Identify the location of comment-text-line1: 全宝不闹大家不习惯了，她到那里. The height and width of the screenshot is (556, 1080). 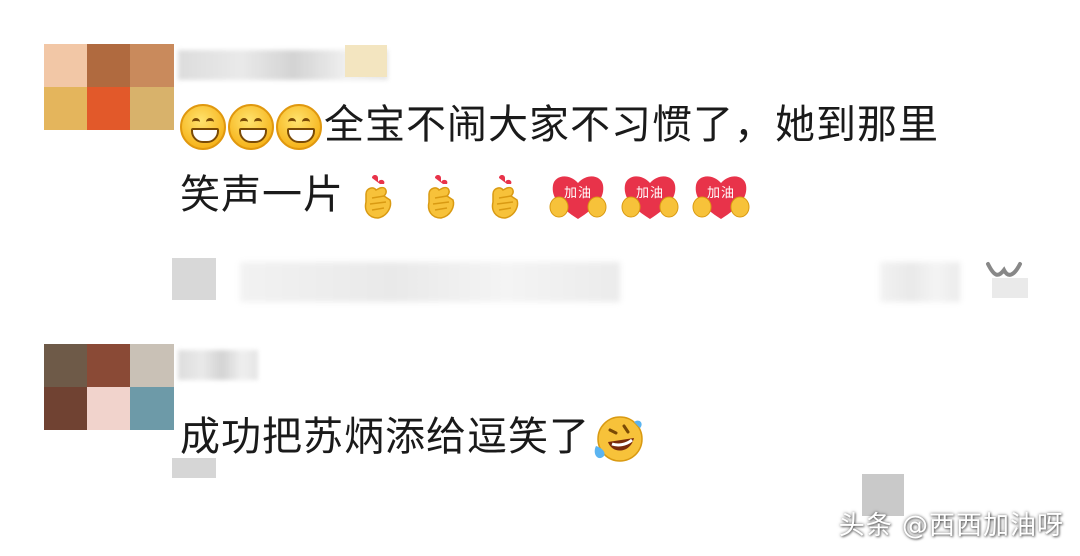
(559, 125).